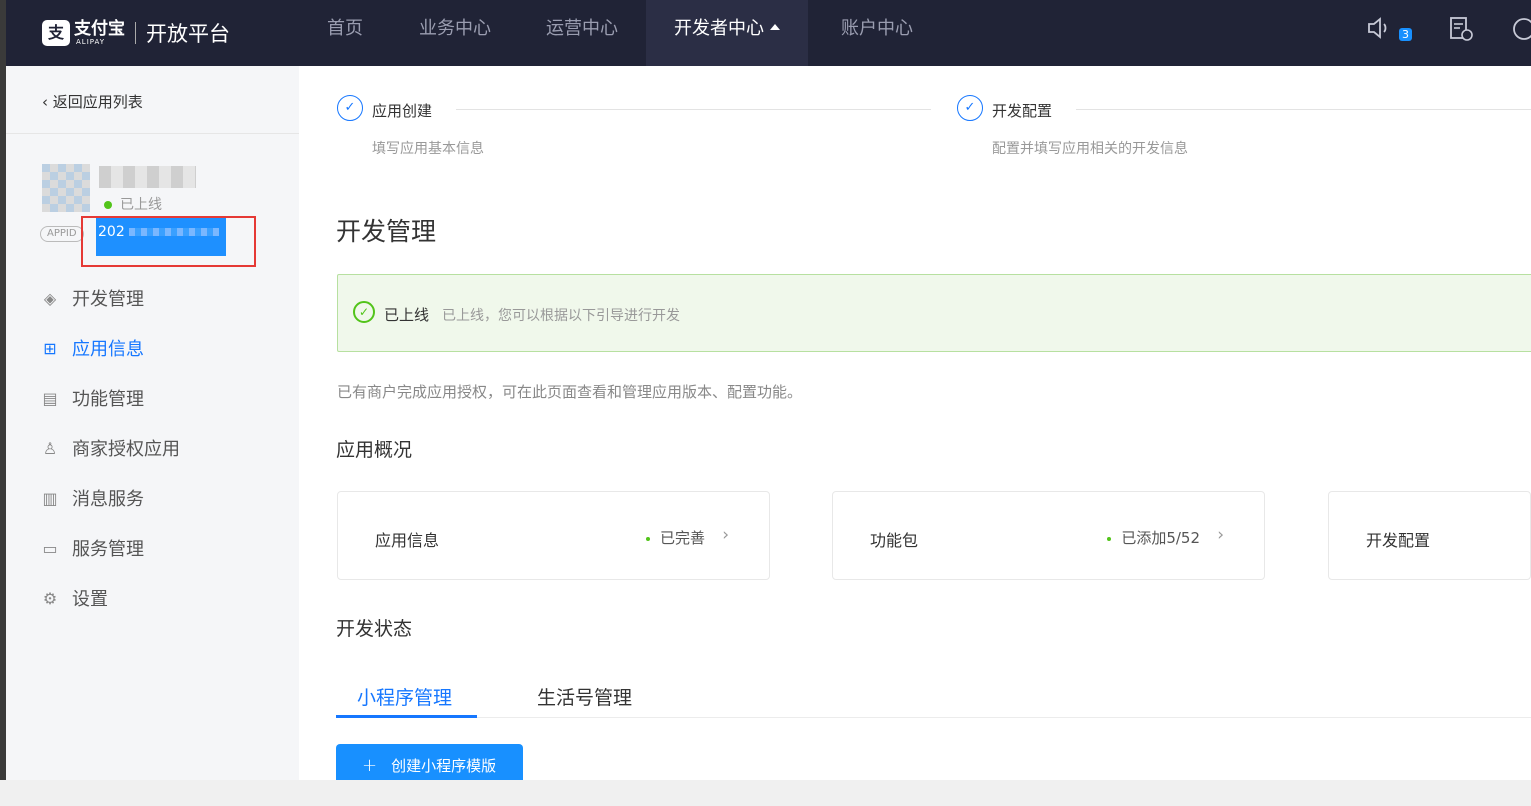 This screenshot has height=806, width=1531. Describe the element at coordinates (877, 33) in the screenshot. I see `nav-account-center: 账户中心` at that location.